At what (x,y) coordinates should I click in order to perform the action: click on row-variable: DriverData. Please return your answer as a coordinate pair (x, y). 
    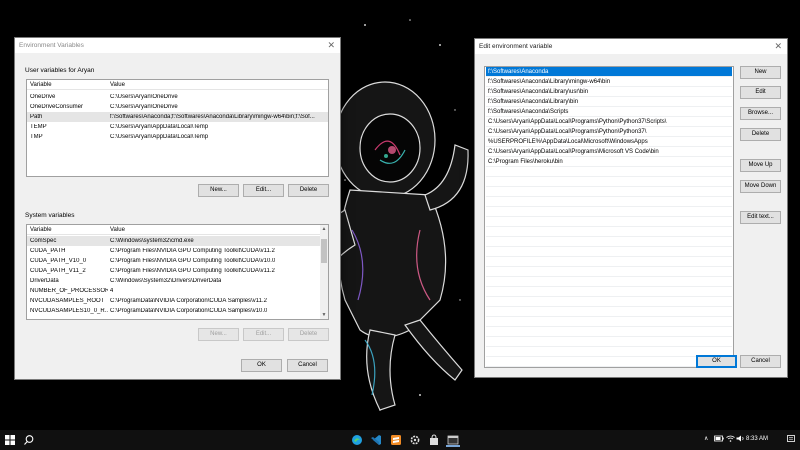
    Looking at the image, I should click on (44, 280).